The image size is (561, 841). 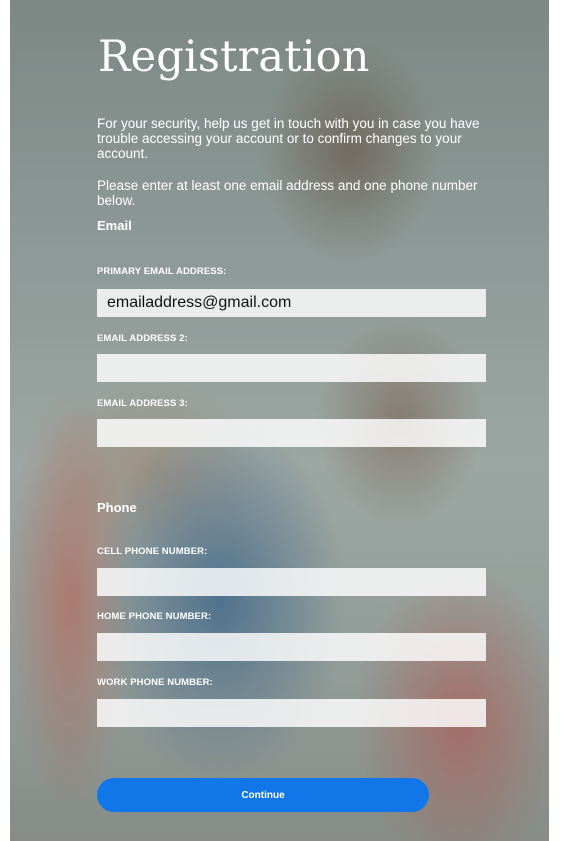 I want to click on continue-button: Continue, so click(x=263, y=795).